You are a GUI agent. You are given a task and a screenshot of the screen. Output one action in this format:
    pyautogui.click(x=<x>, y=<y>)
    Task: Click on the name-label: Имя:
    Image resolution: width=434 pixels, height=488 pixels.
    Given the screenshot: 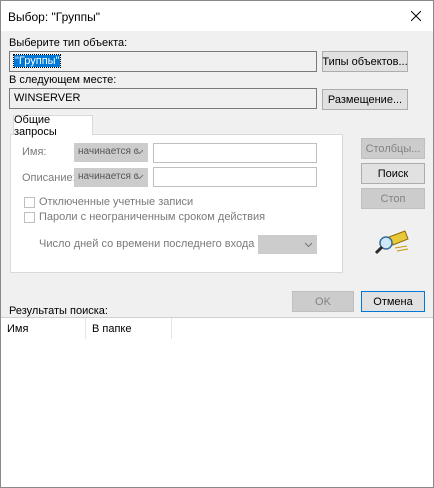 What is the action you would take?
    pyautogui.click(x=34, y=152)
    